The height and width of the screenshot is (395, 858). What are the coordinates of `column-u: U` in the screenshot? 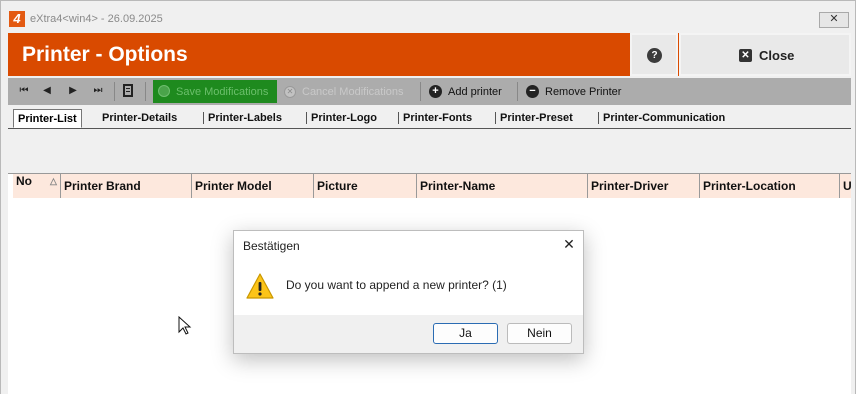 It's located at (845, 186).